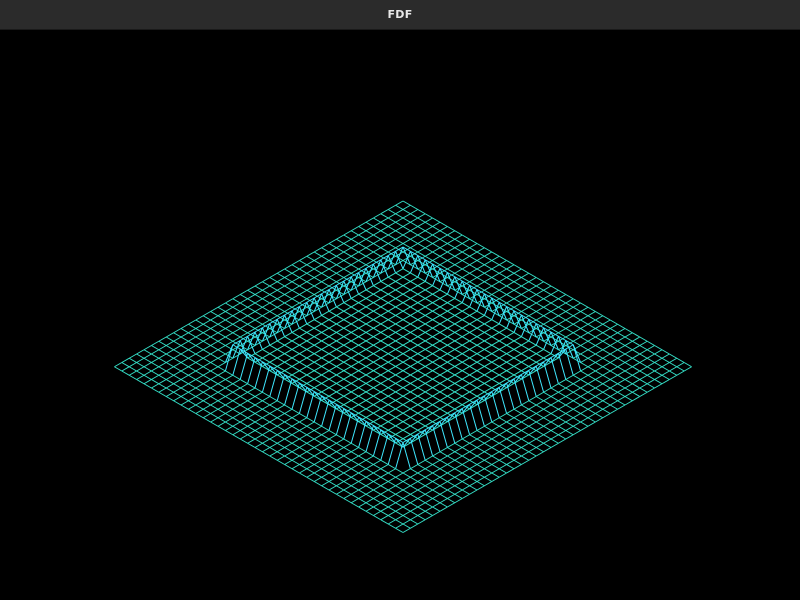 This screenshot has height=600, width=800. I want to click on window-titlebar: FDF, so click(400, 15).